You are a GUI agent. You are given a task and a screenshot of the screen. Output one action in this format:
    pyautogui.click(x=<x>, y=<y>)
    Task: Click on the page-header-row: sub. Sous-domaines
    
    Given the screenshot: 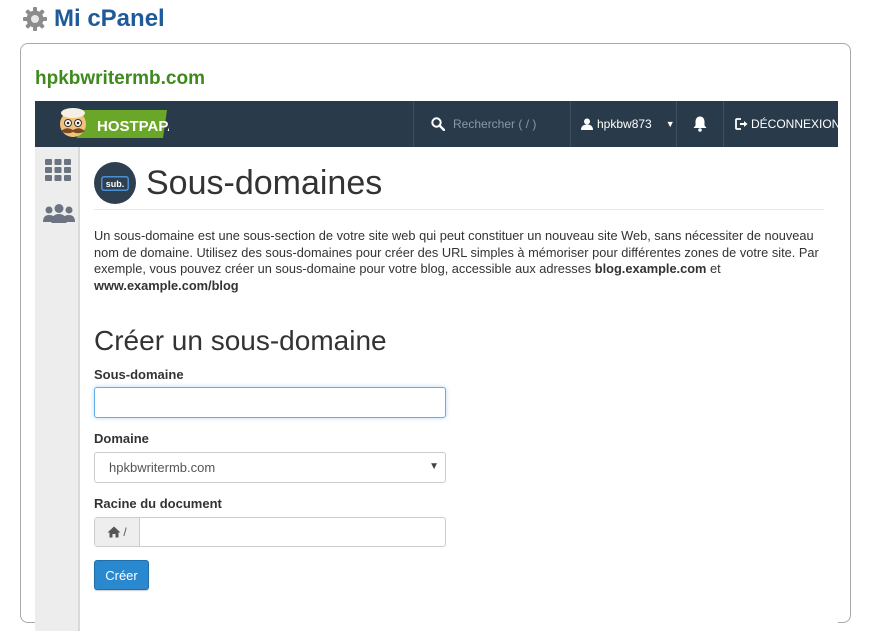 What is the action you would take?
    pyautogui.click(x=459, y=183)
    